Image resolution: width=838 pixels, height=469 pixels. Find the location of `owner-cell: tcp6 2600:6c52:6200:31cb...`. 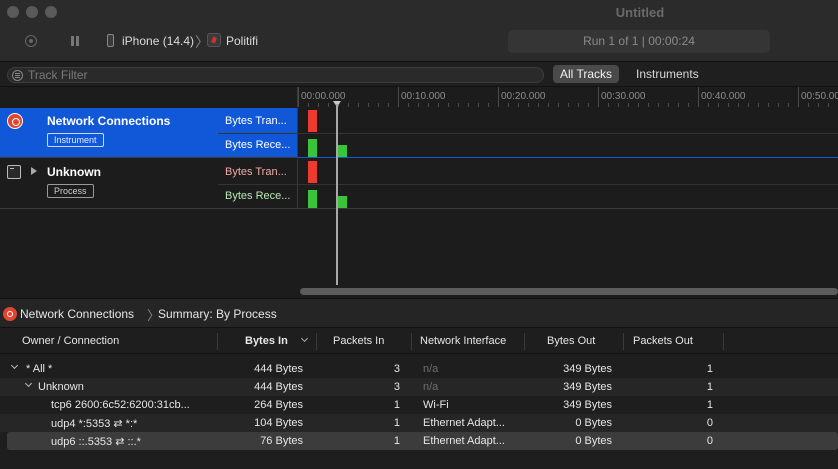

owner-cell: tcp6 2600:6c52:6200:31cb... is located at coordinates (120, 405).